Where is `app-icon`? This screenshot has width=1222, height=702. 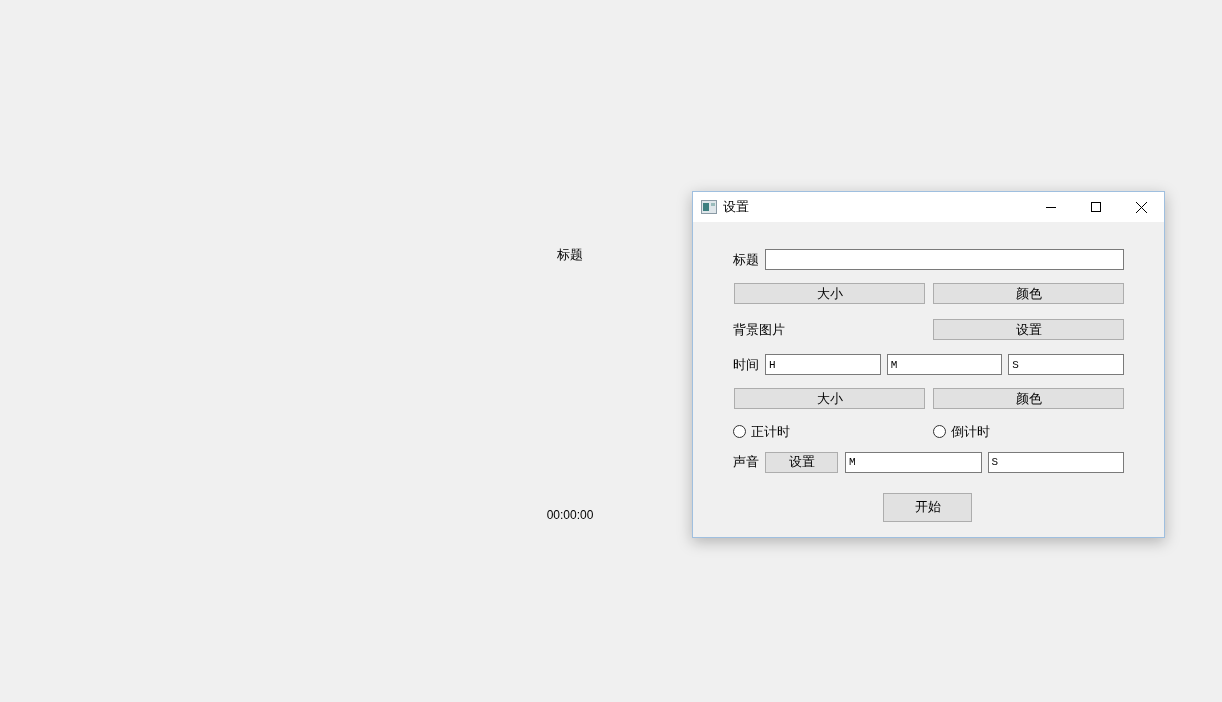 app-icon is located at coordinates (709, 207).